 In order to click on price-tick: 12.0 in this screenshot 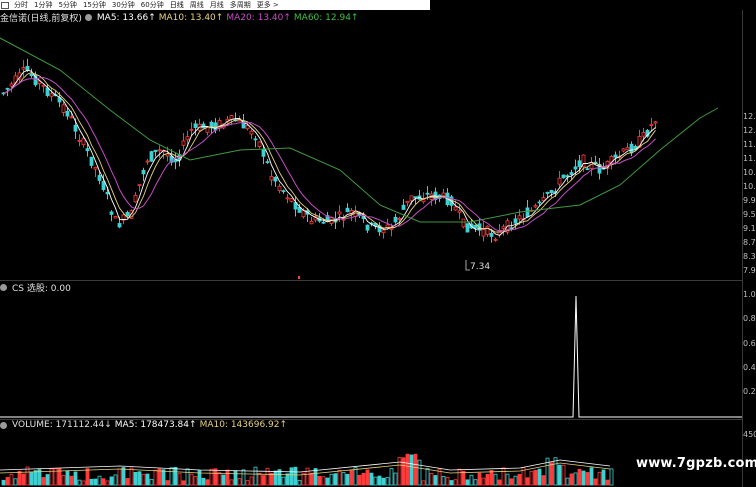, I will do `click(749, 130)`.